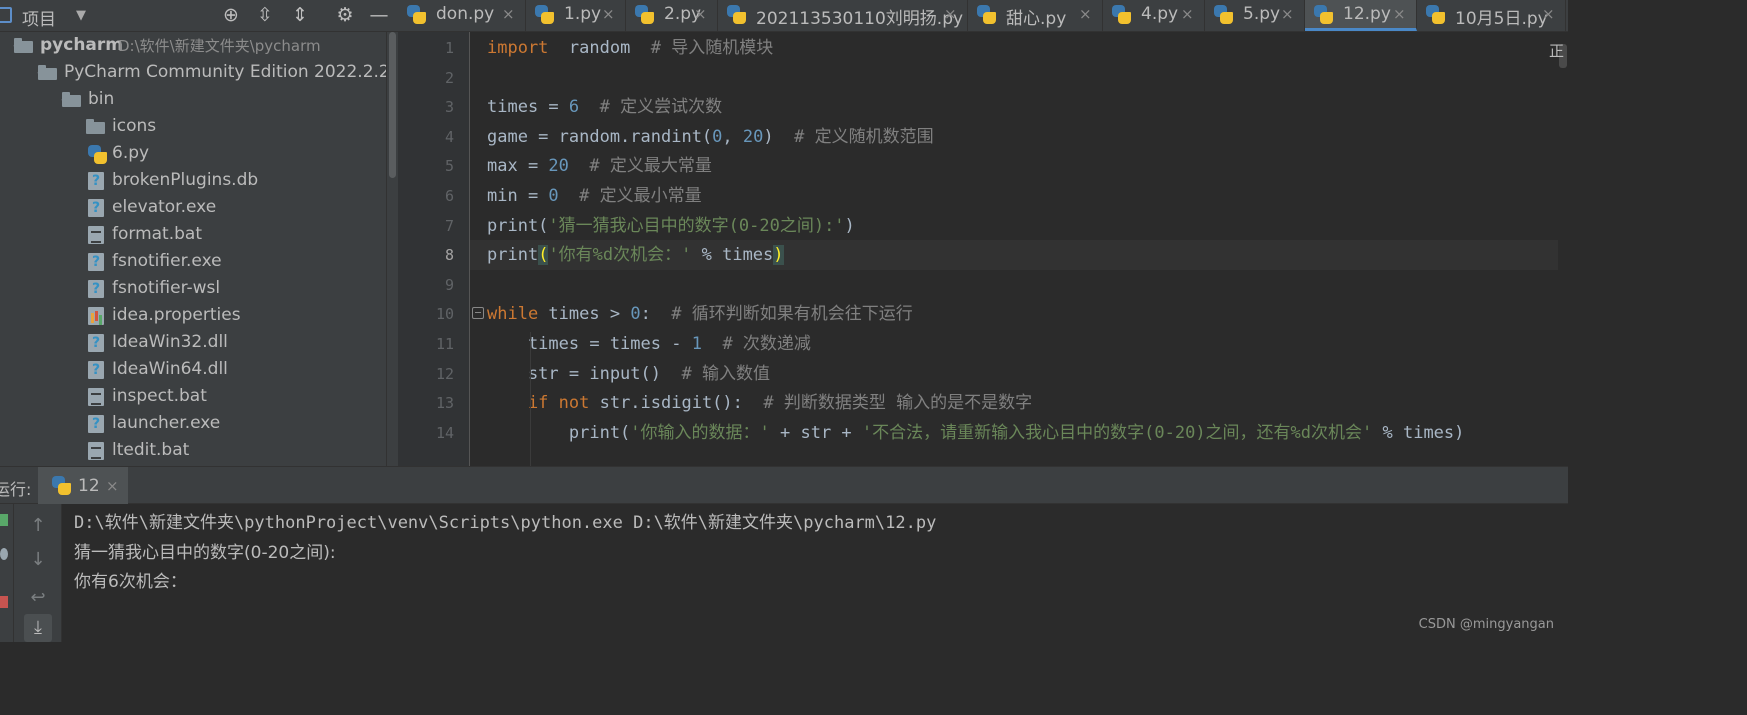 The image size is (1747, 715). What do you see at coordinates (1491, 15) in the screenshot?
I see `tab-10-5-py: 10月5日.py ×` at bounding box center [1491, 15].